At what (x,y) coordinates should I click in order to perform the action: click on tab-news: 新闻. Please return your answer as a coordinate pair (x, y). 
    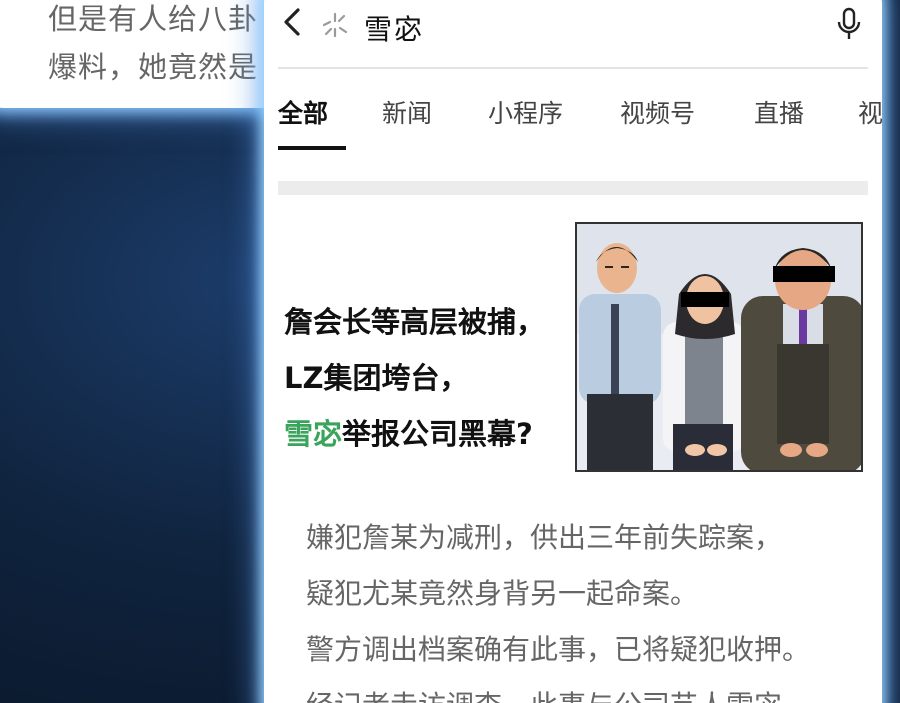
    Looking at the image, I should click on (407, 112).